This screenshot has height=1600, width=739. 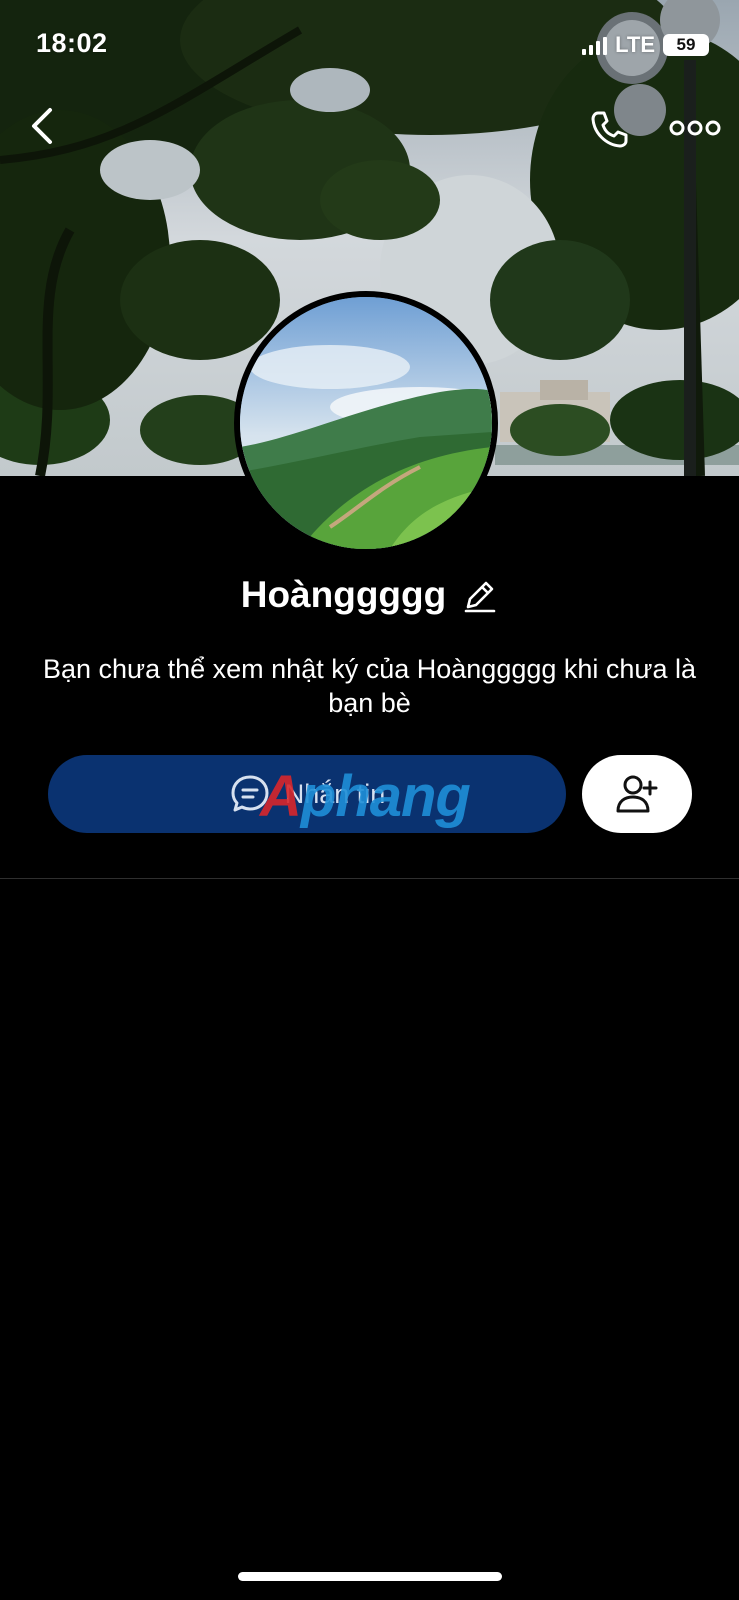 What do you see at coordinates (335, 793) in the screenshot?
I see `message-button-label: Nhắn tin` at bounding box center [335, 793].